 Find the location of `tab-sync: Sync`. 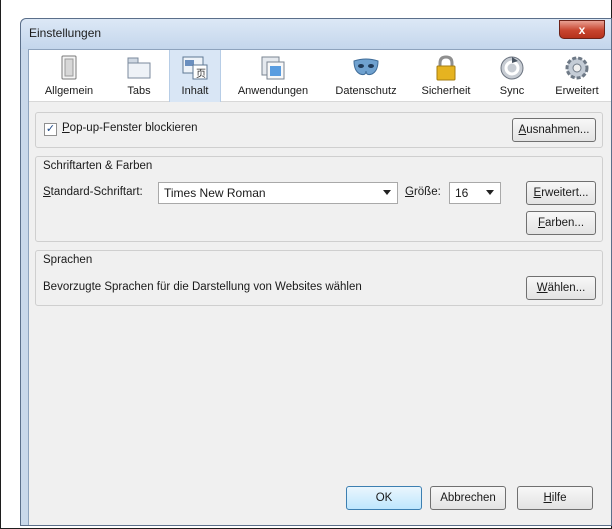

tab-sync: Sync is located at coordinates (512, 76).